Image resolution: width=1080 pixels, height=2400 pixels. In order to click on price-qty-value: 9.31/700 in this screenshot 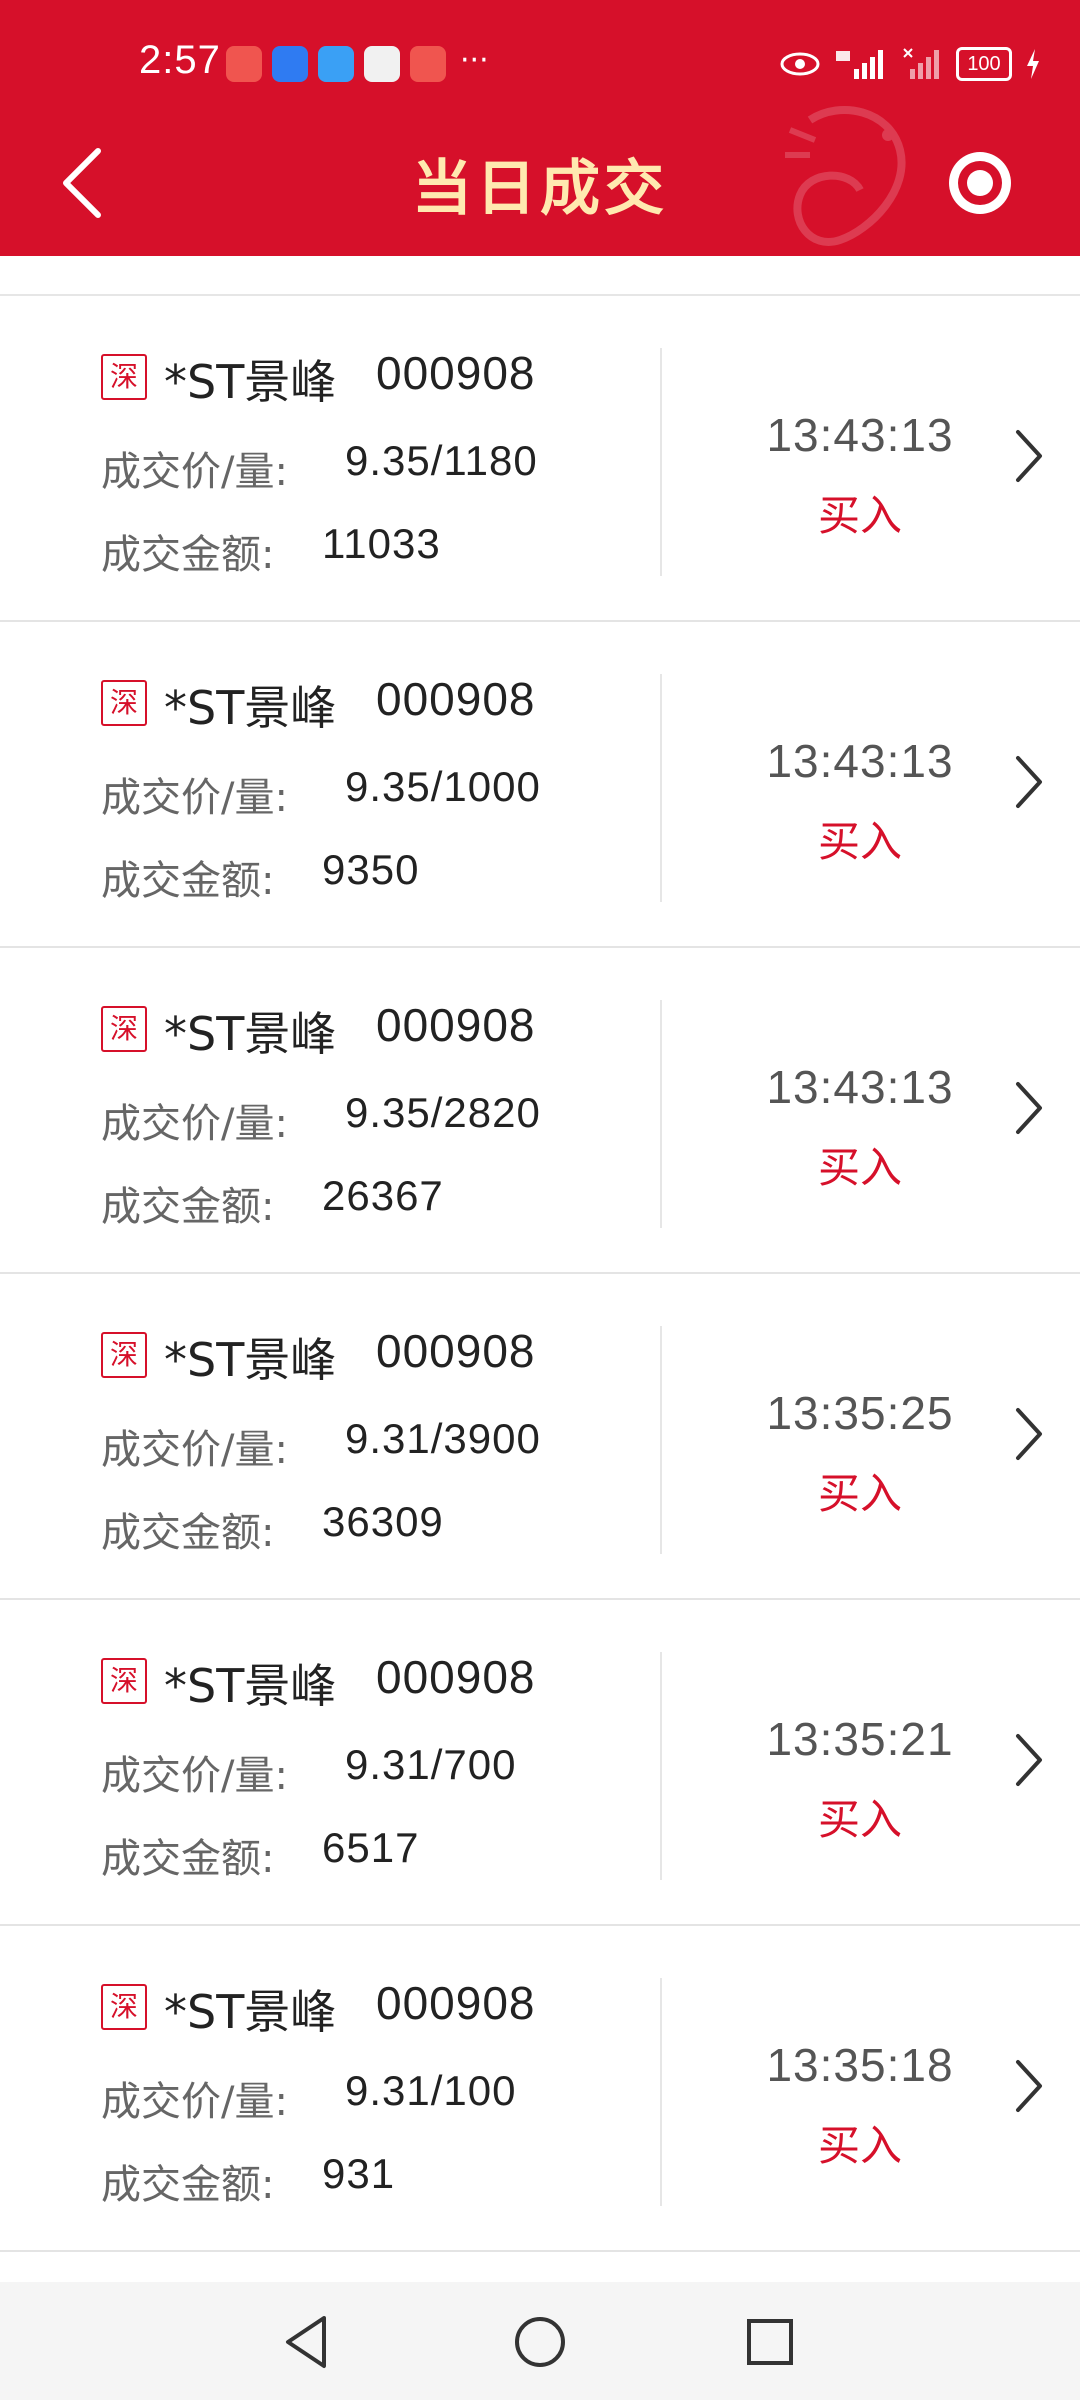, I will do `click(431, 1764)`.